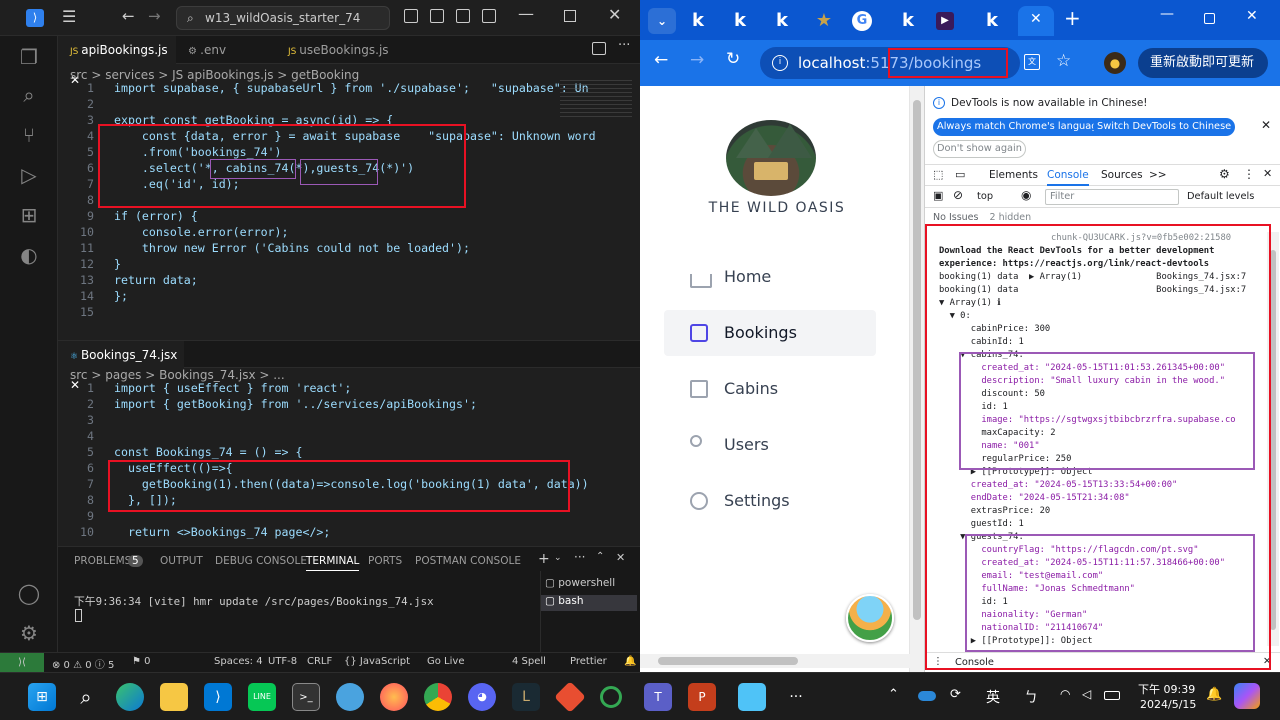  Describe the element at coordinates (1031, 697) in the screenshot. I see `ime-mode: ㄅ` at that location.